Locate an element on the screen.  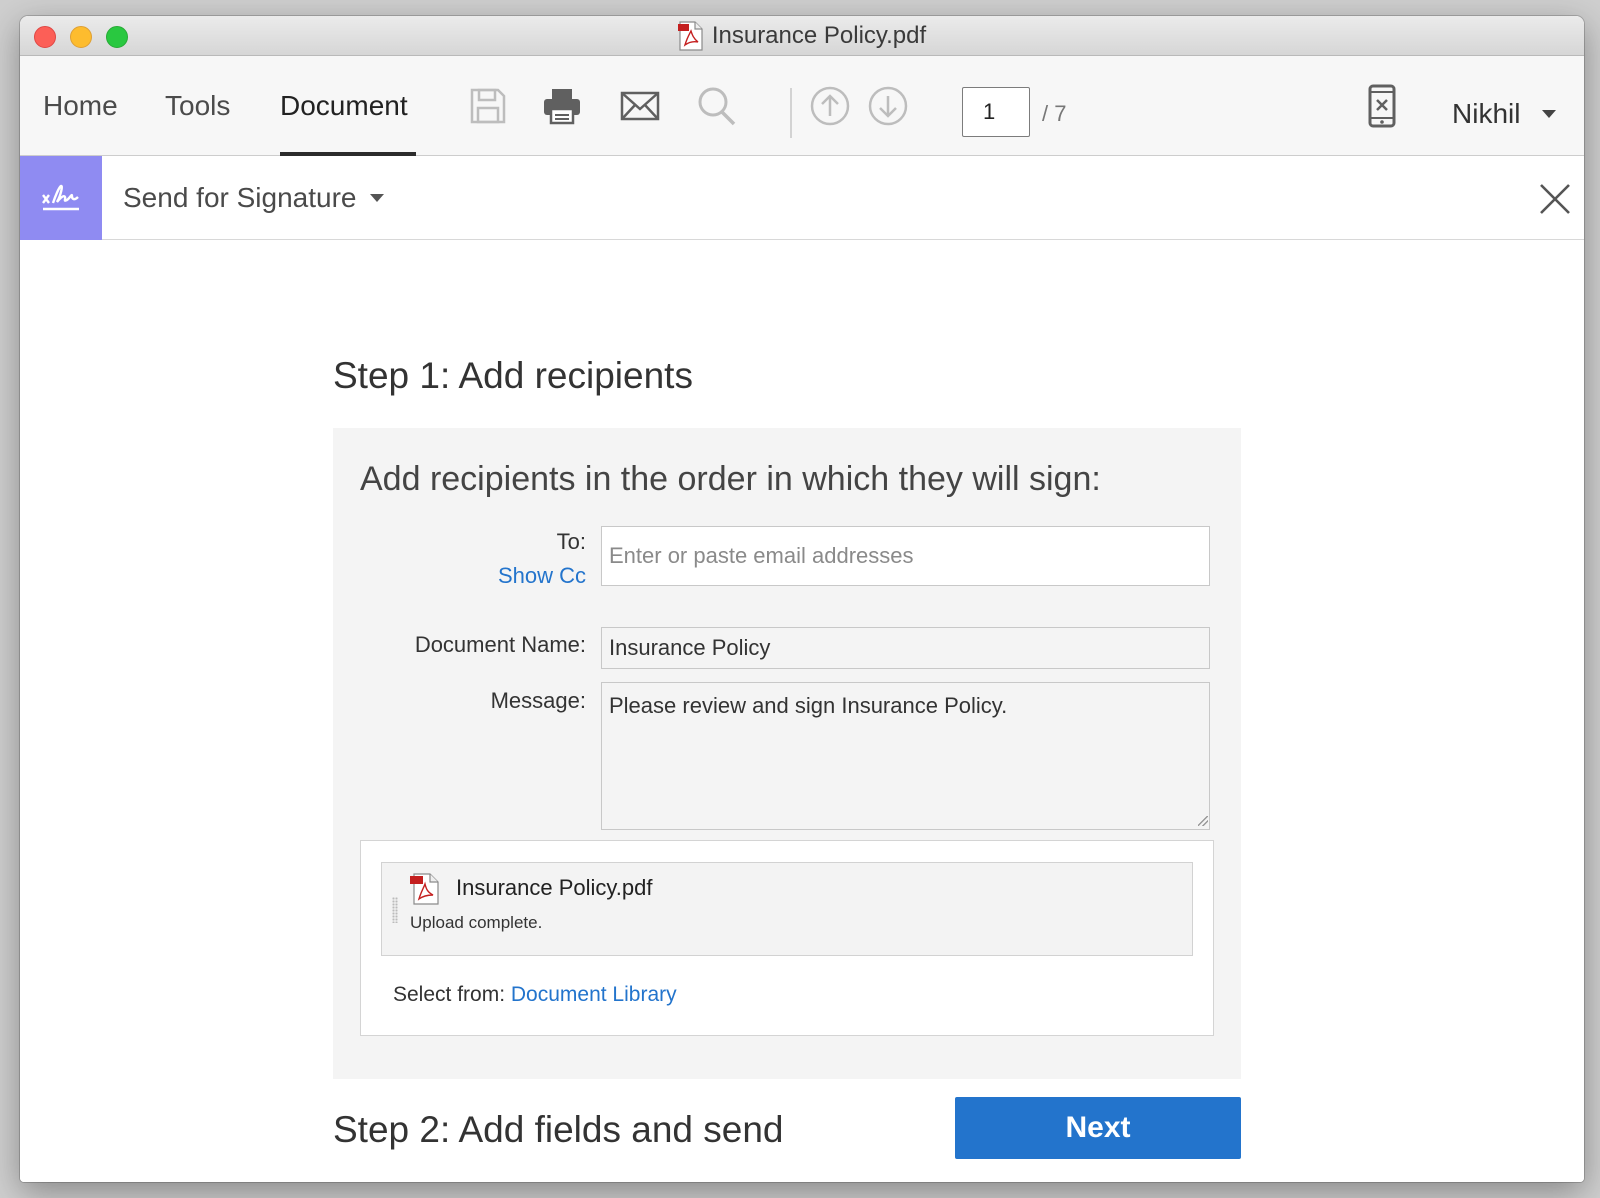
signature-icon is located at coordinates (60, 197).